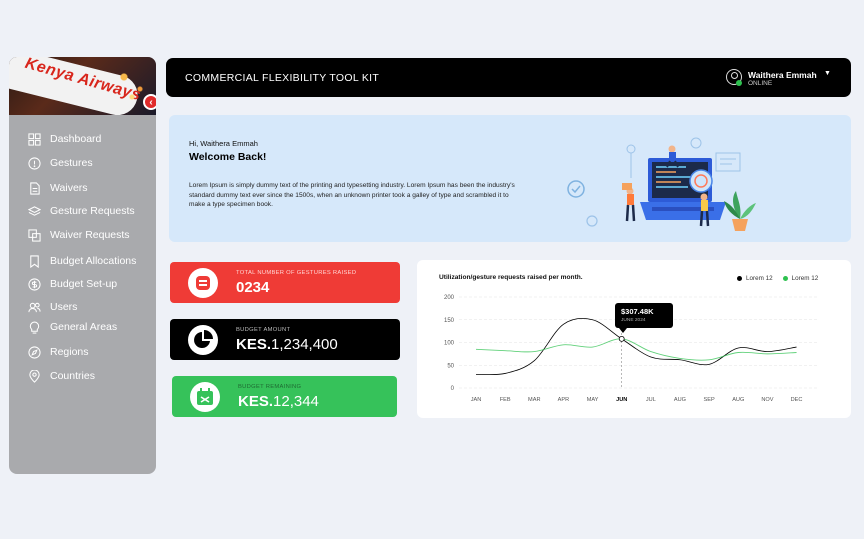  Describe the element at coordinates (34, 307) in the screenshot. I see `users-icon` at that location.